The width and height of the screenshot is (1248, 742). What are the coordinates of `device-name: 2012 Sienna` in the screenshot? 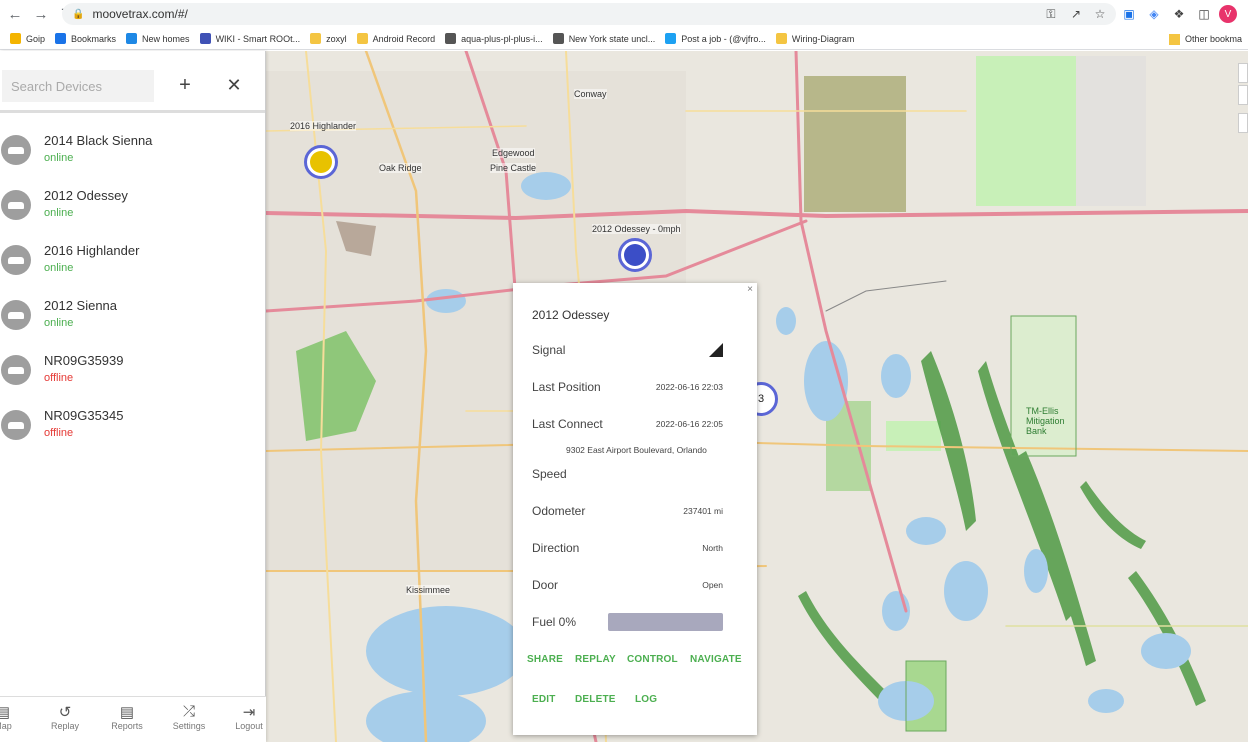 It's located at (81, 305).